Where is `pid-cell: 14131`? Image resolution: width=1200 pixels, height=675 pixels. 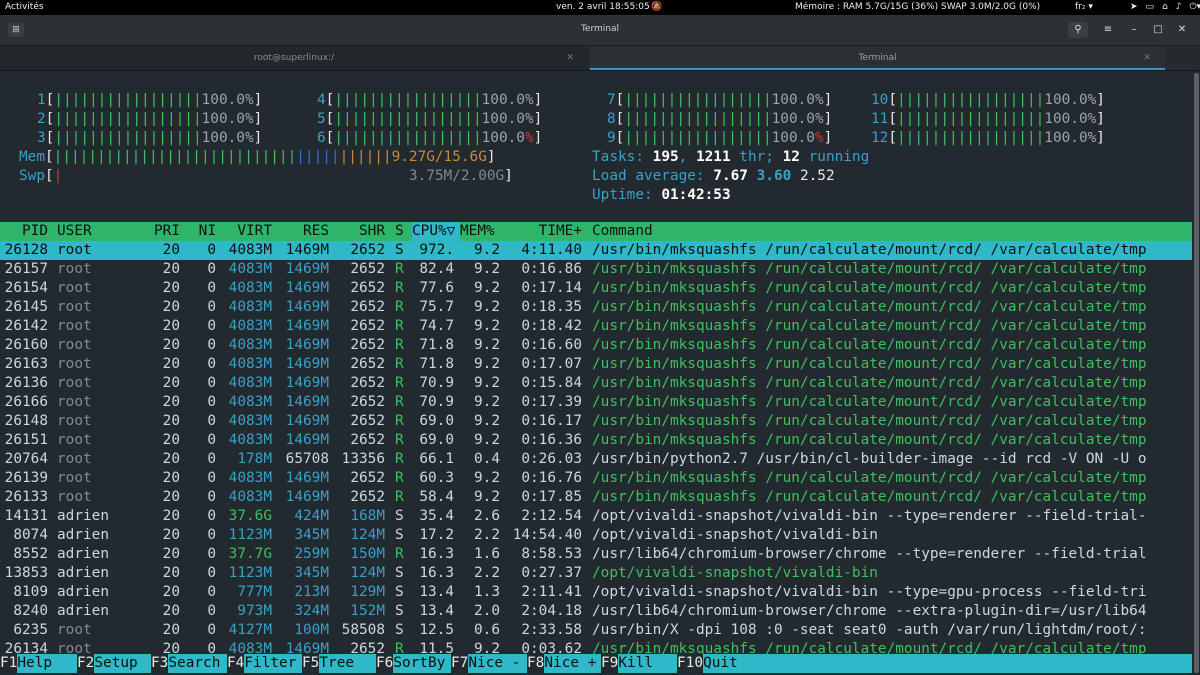 pid-cell: 14131 is located at coordinates (26, 516).